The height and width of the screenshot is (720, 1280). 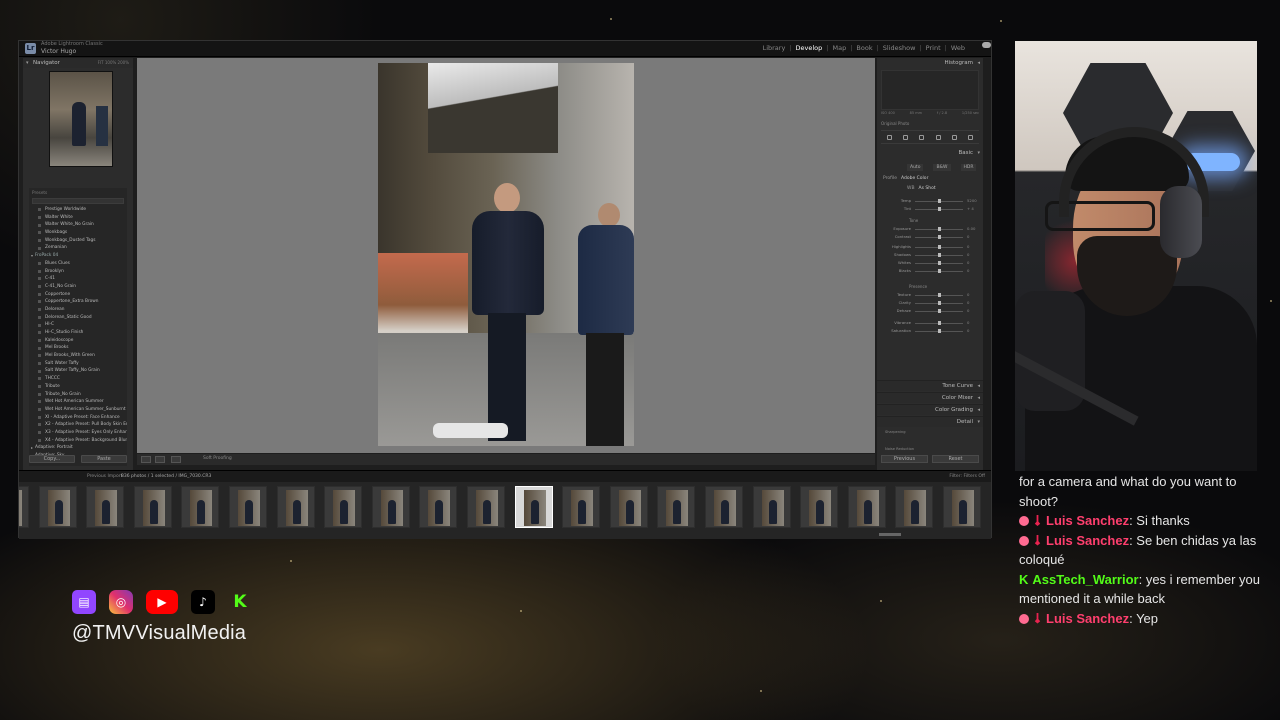 What do you see at coordinates (904, 459) in the screenshot?
I see `previous-button: Previous` at bounding box center [904, 459].